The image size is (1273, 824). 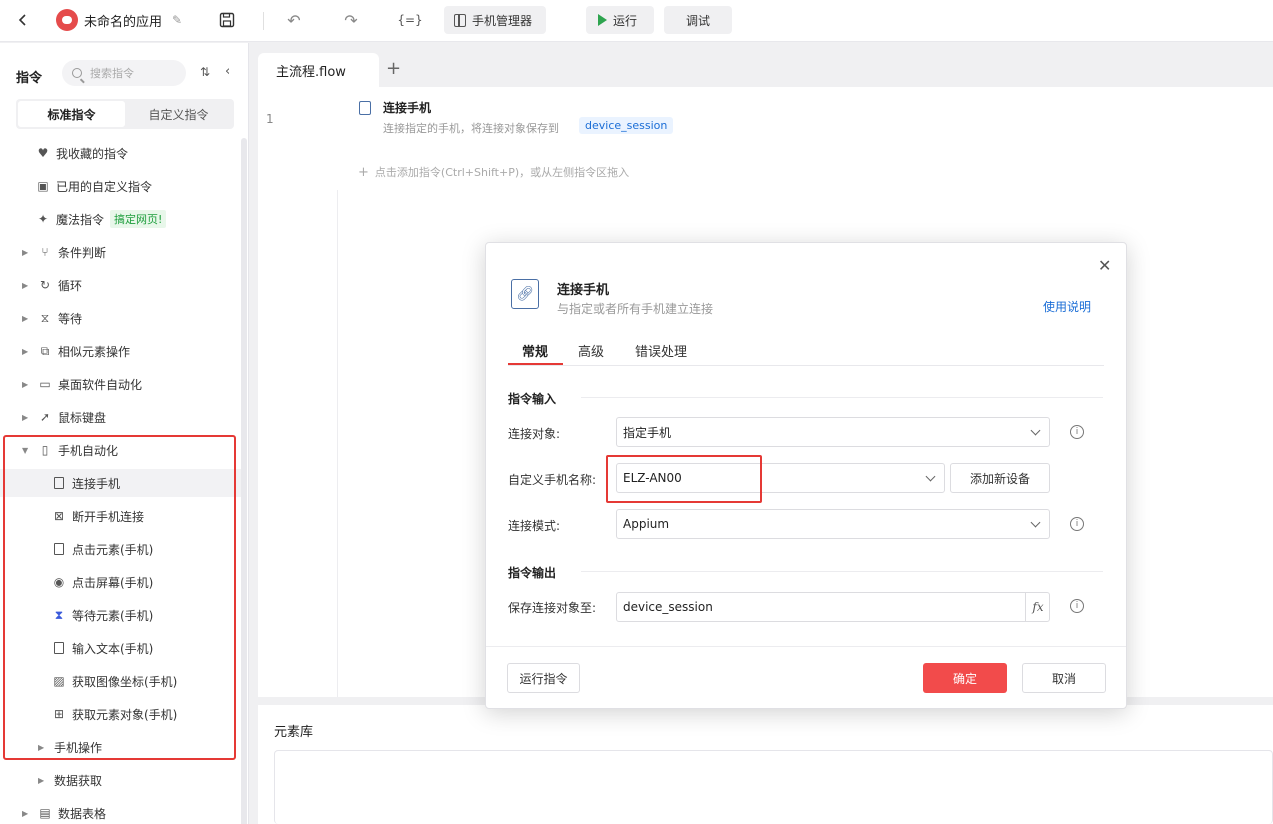 I want to click on tab-custom-commands: 自定义指令, so click(x=178, y=114).